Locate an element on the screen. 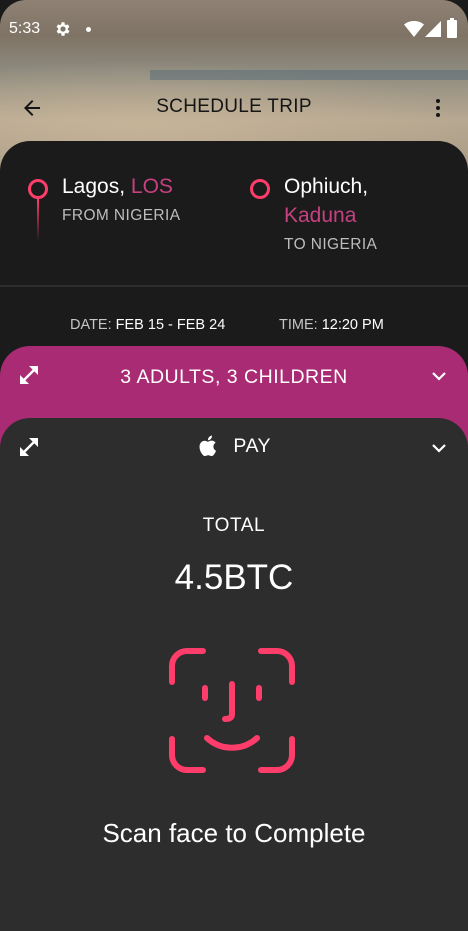 Image resolution: width=468 pixels, height=931 pixels. signal-icon is located at coordinates (433, 29).